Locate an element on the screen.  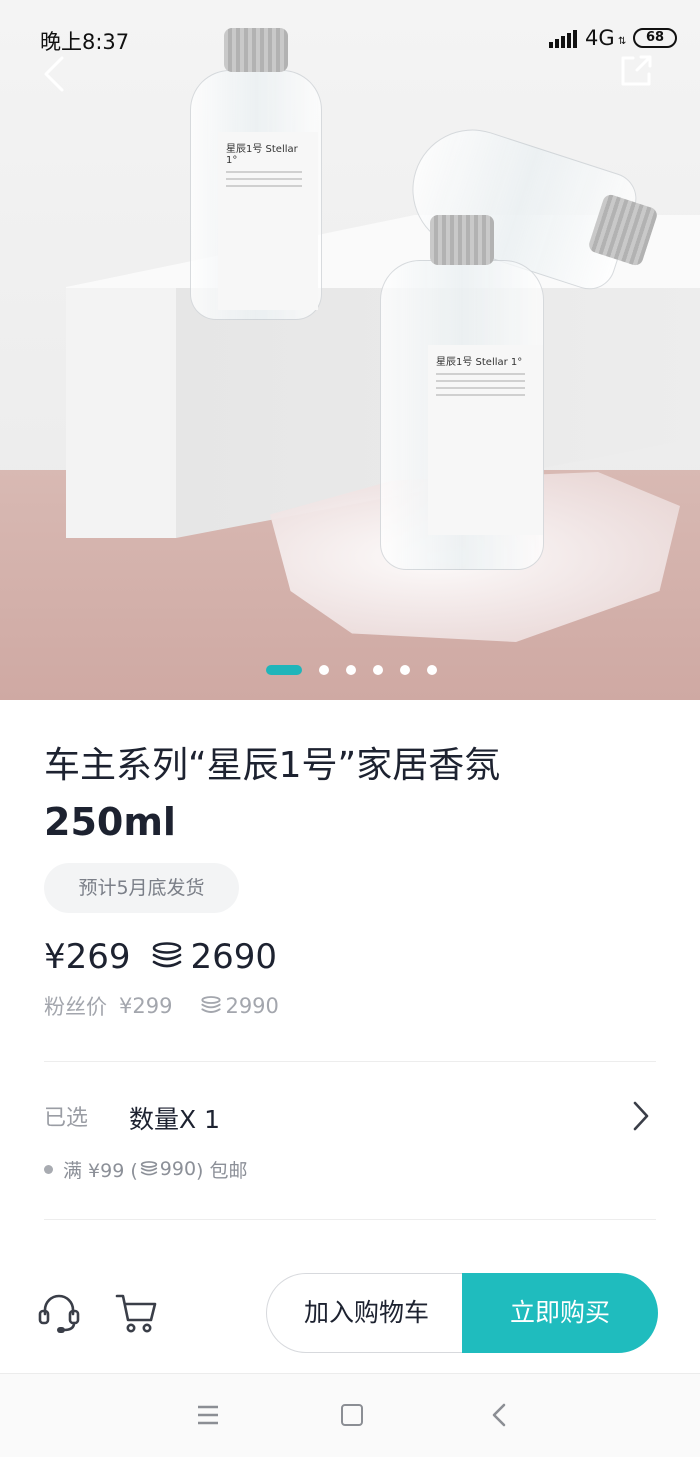
fan-price-row: 粉丝价 ¥299 2990 is located at coordinates (161, 1006).